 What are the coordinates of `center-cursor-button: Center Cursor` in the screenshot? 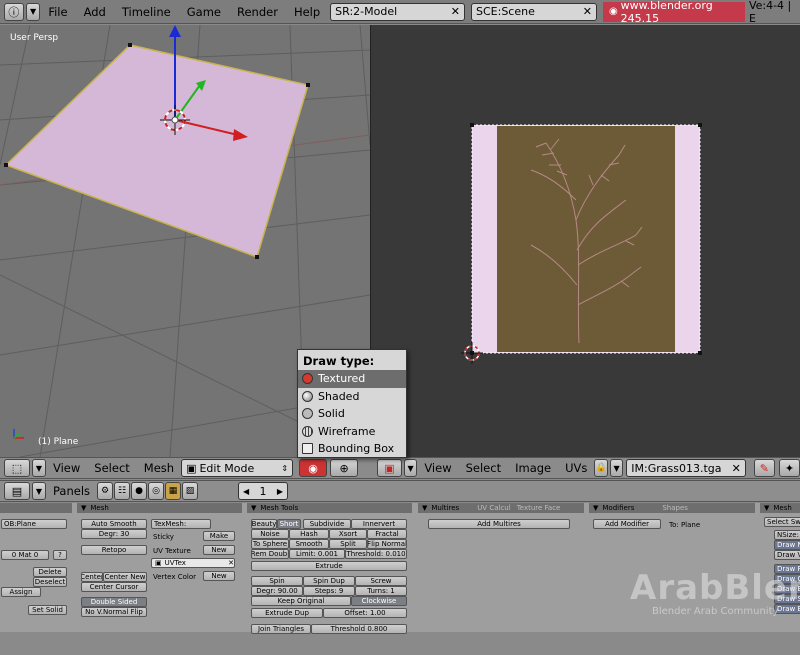 It's located at (114, 587).